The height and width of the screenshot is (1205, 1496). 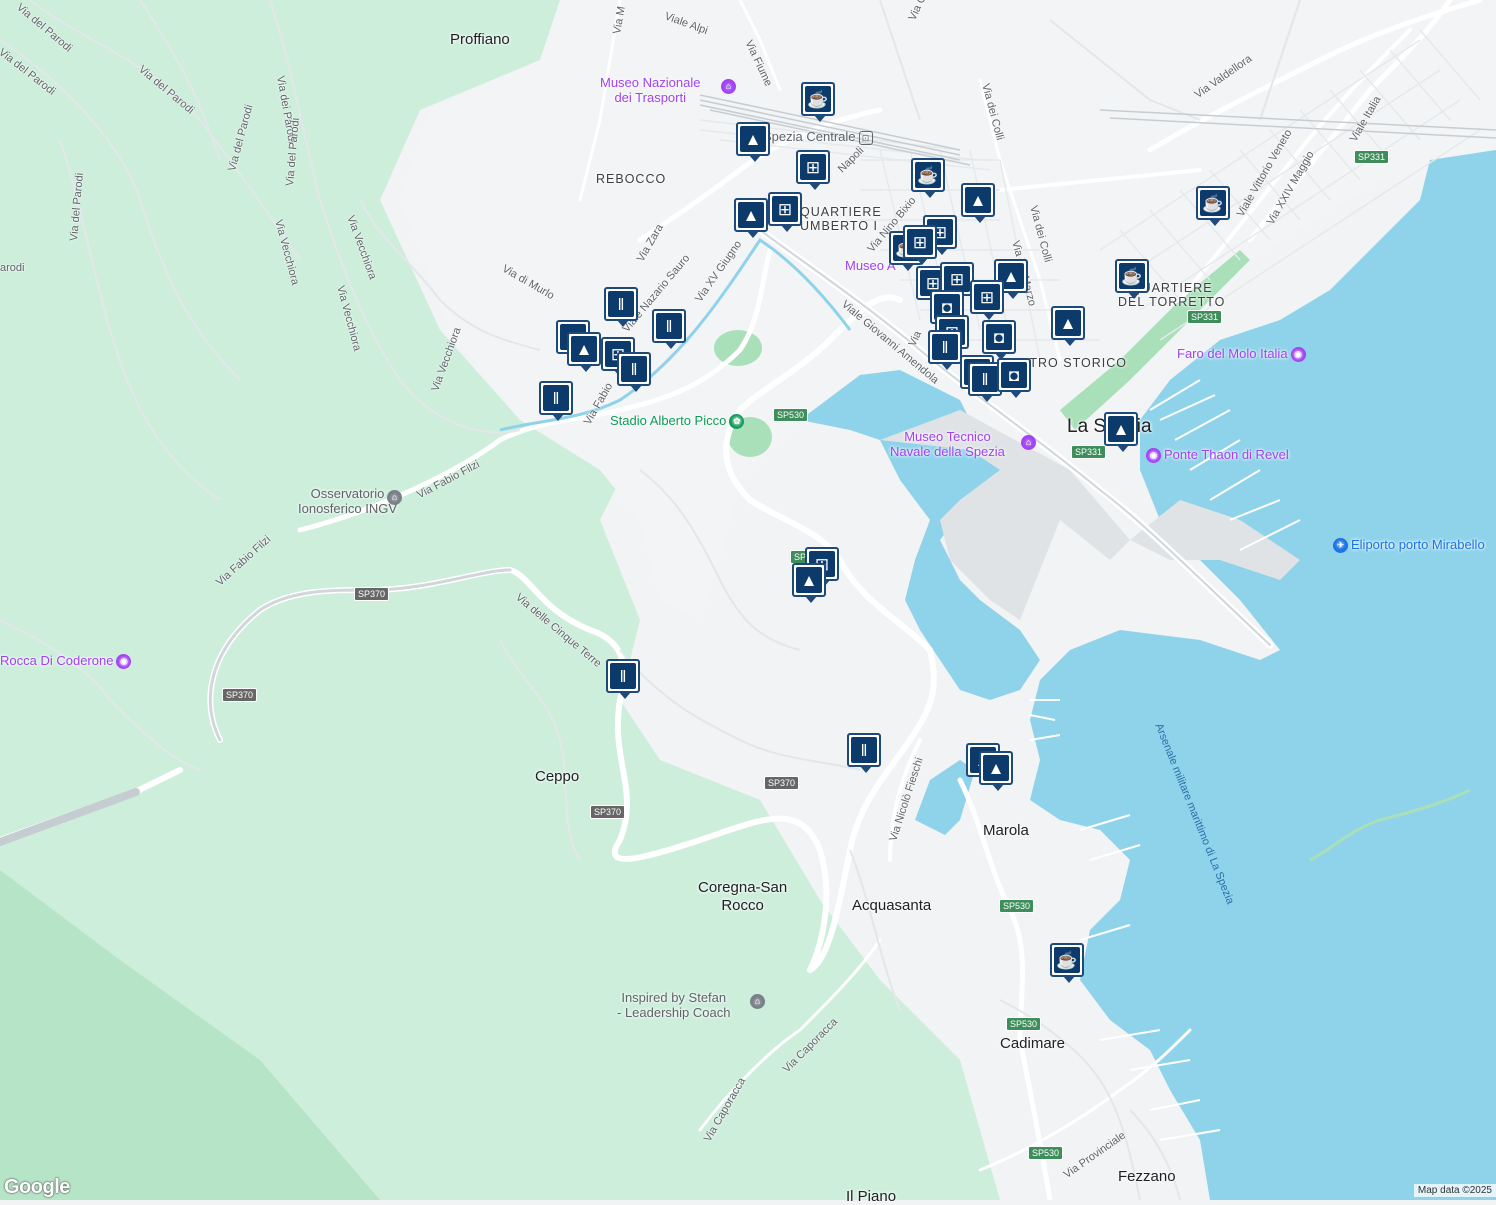 I want to click on poi-osservatorio: Osservatorio Ionosferico INGV ⌂, so click(x=350, y=501).